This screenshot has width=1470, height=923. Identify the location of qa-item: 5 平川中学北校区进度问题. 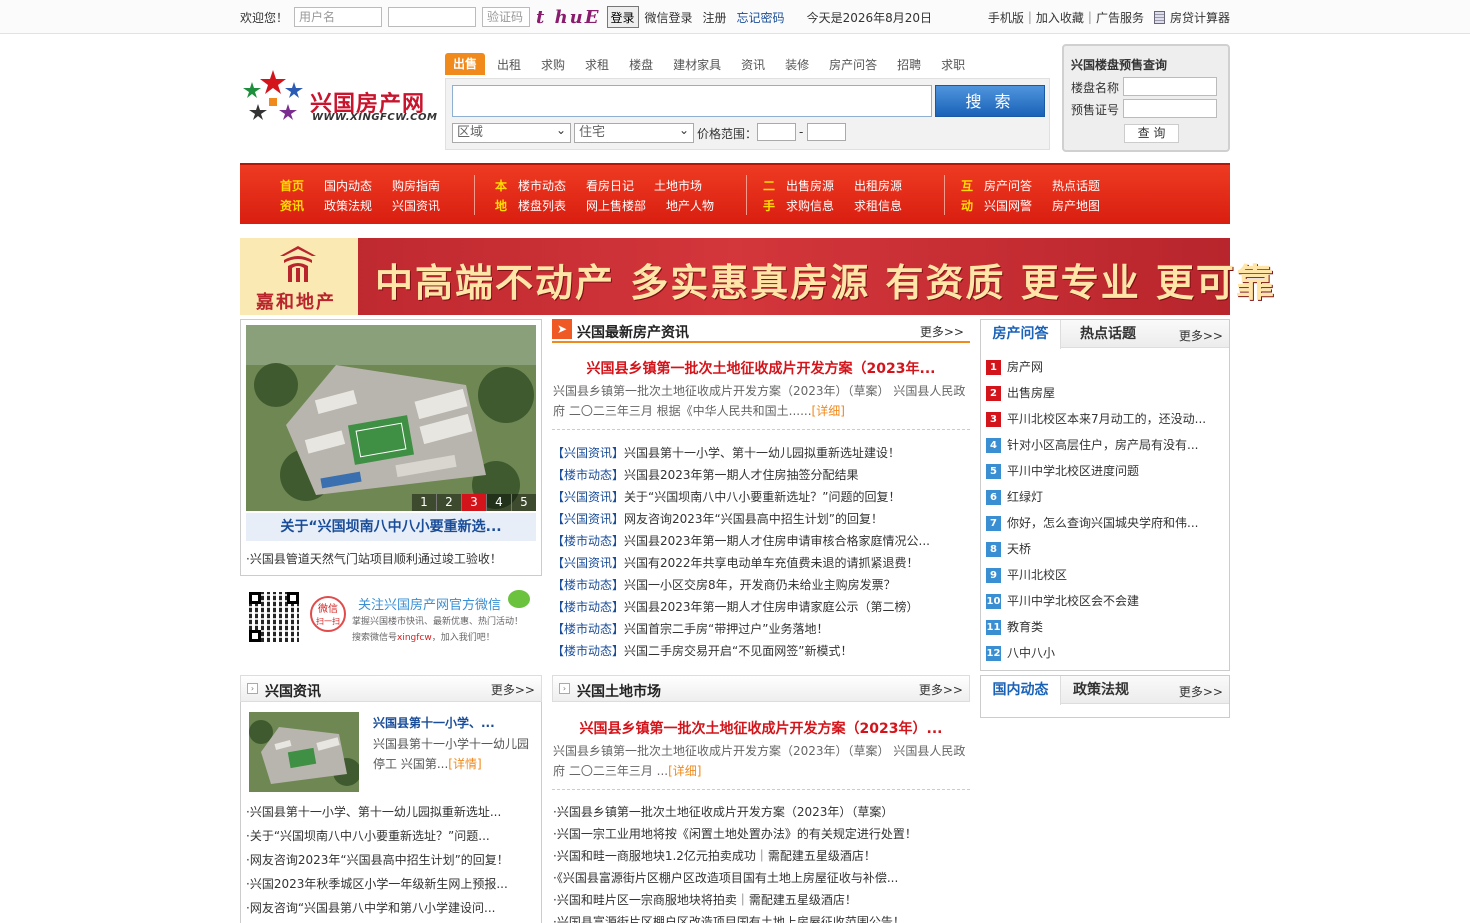
(1062, 470).